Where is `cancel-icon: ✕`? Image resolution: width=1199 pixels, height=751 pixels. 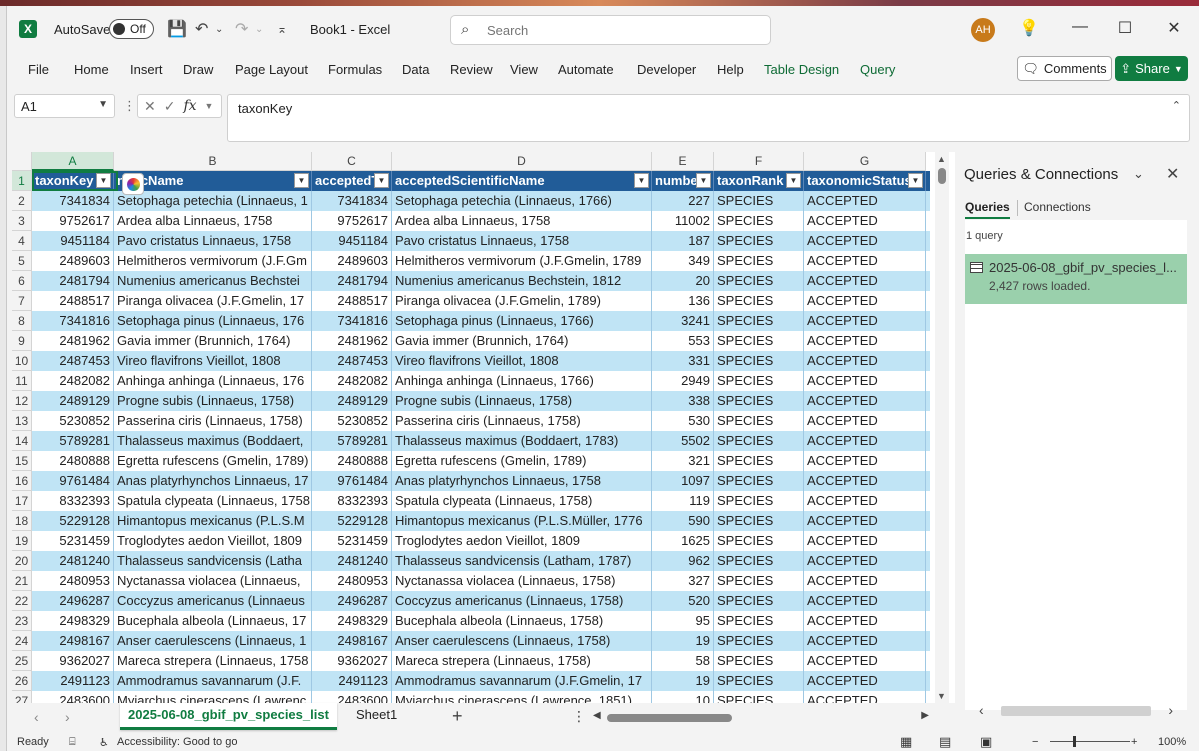
cancel-icon: ✕ is located at coordinates (150, 106).